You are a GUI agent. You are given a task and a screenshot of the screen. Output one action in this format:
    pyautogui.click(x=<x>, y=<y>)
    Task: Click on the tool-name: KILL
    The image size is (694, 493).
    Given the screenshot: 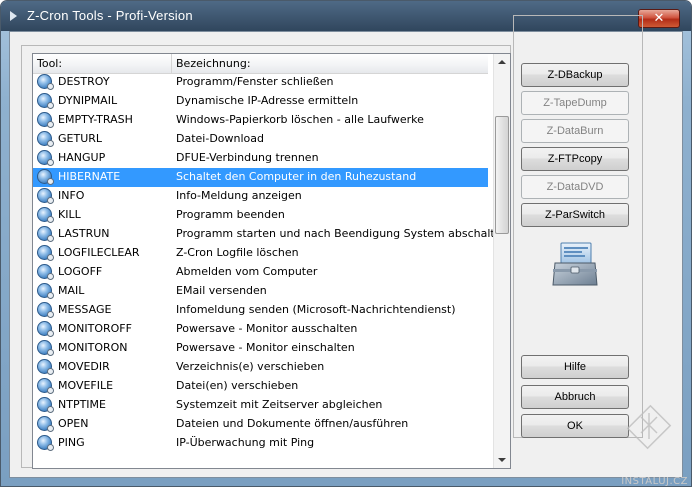 What is the action you would take?
    pyautogui.click(x=69, y=214)
    